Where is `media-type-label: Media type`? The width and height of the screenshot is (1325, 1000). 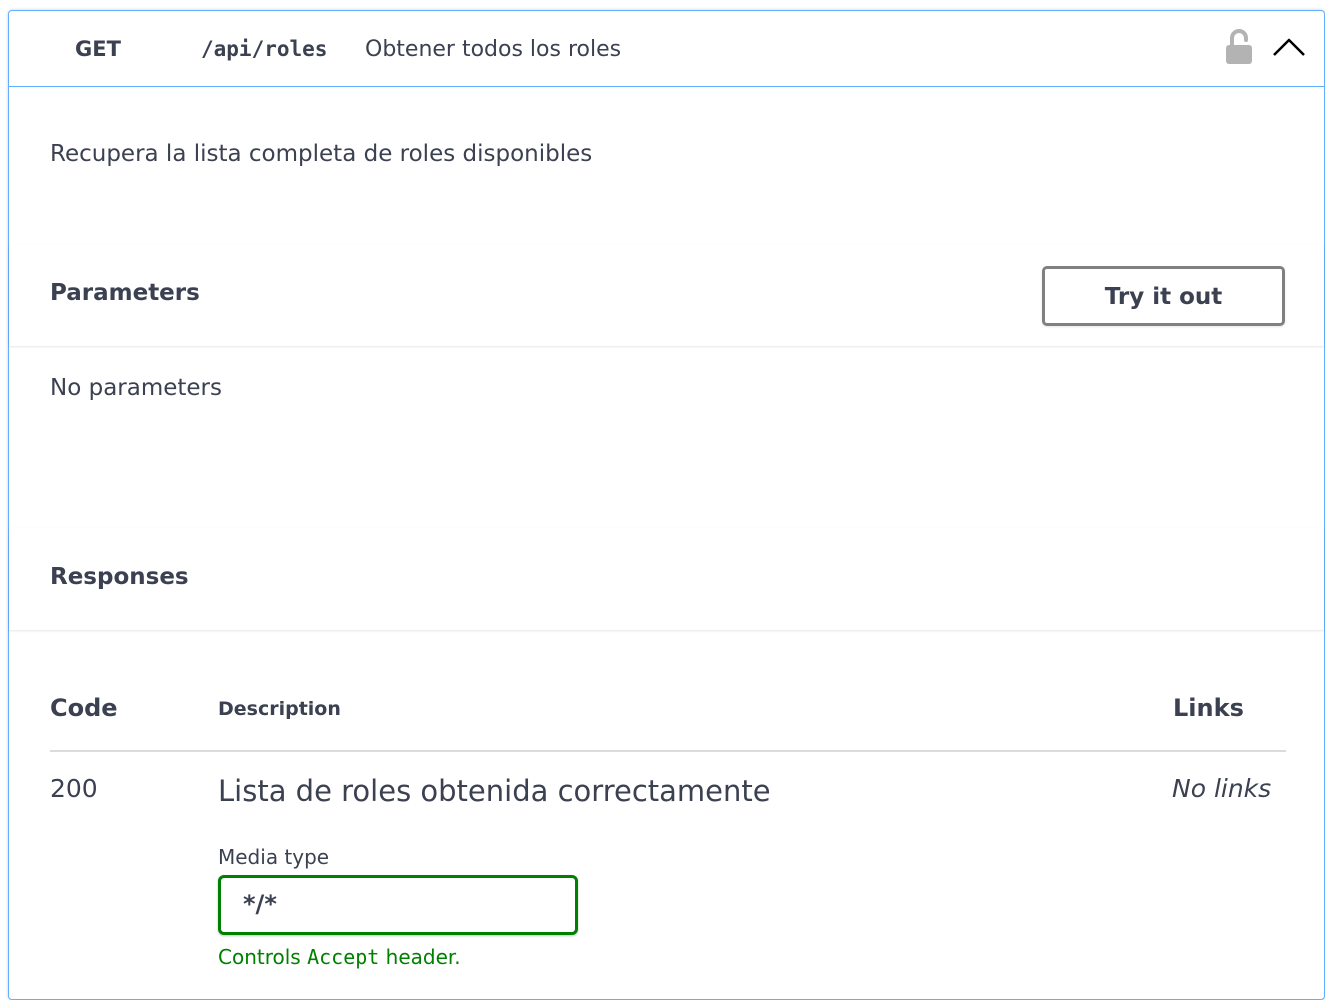 media-type-label: Media type is located at coordinates (274, 857).